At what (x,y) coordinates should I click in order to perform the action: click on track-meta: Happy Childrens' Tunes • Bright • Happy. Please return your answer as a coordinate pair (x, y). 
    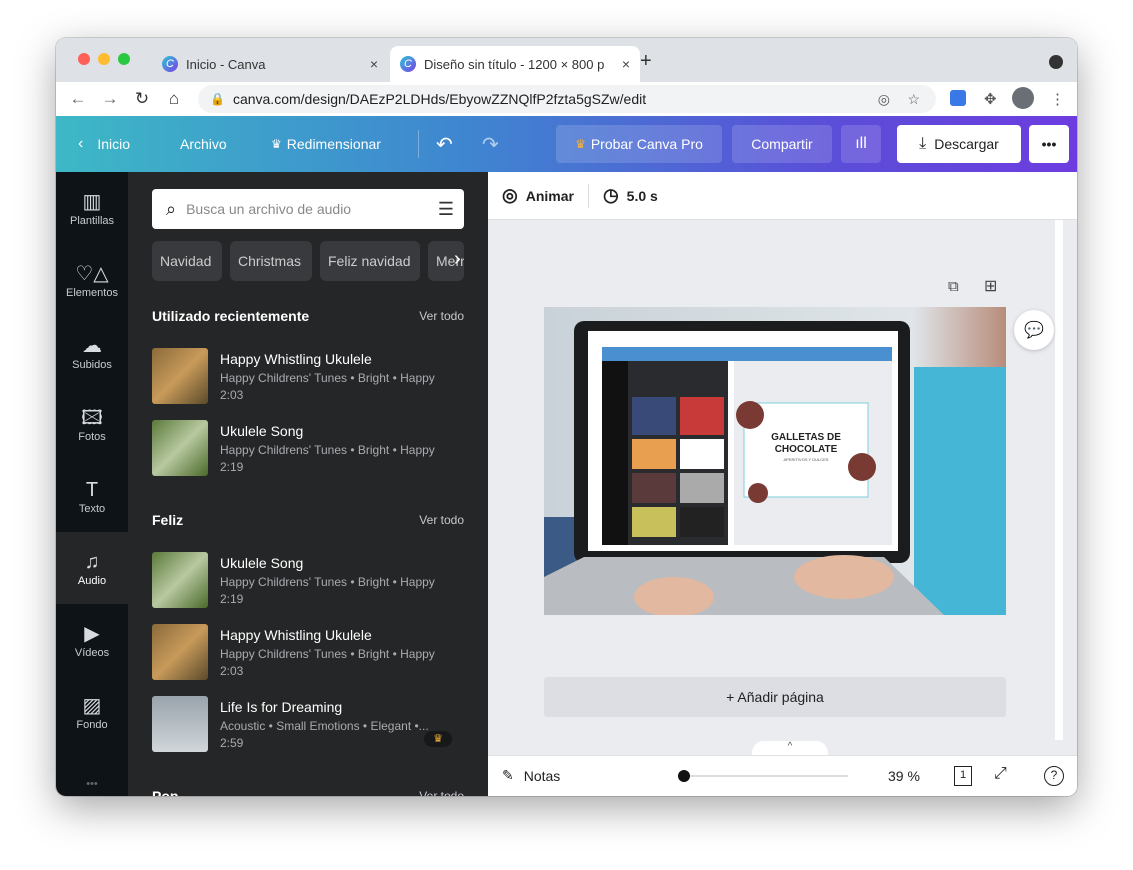
    Looking at the image, I should click on (327, 378).